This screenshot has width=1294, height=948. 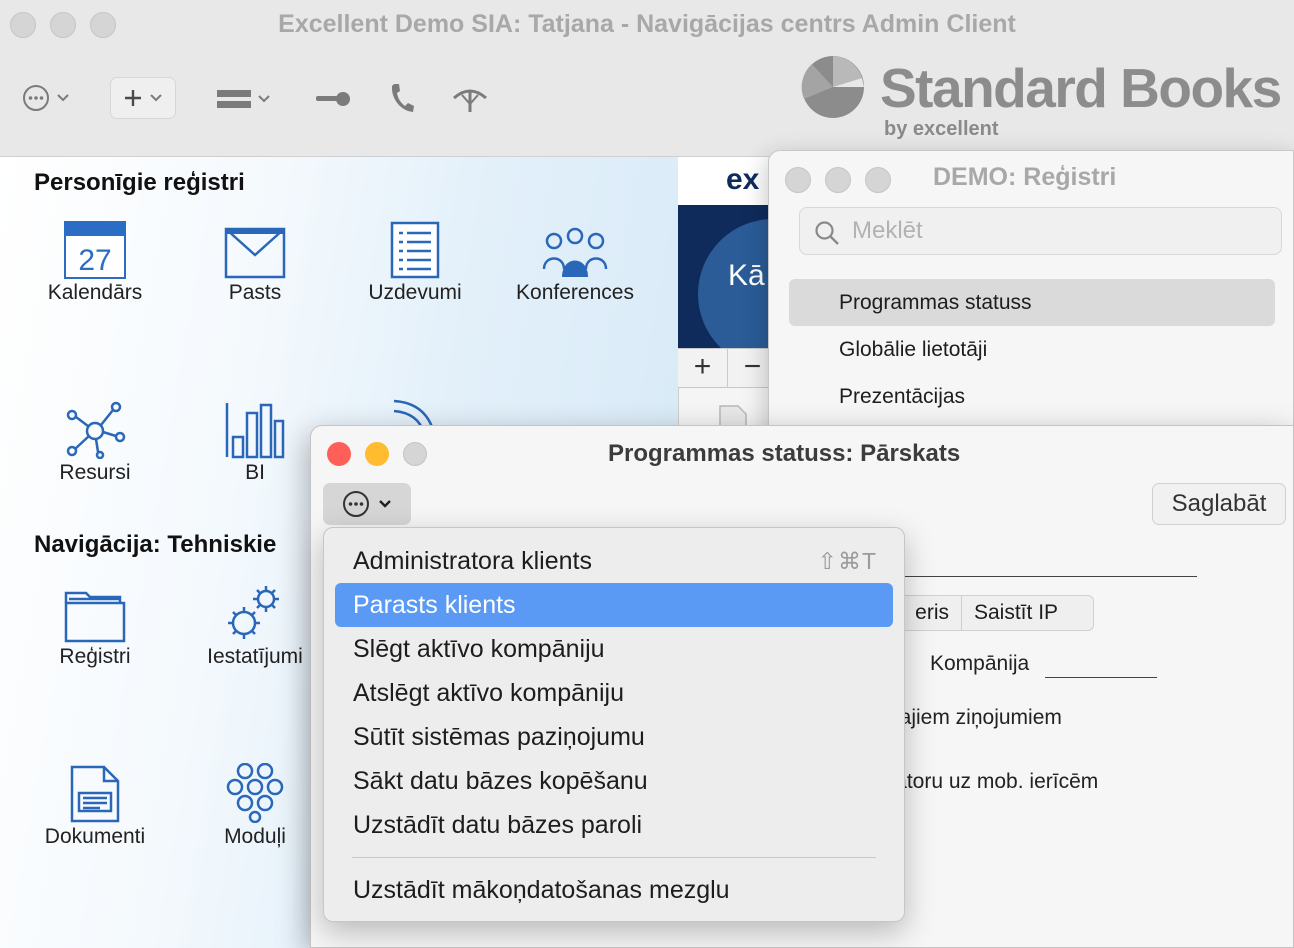 I want to click on section-heading-navigation: Navigācija: Tehniskie, so click(x=155, y=544).